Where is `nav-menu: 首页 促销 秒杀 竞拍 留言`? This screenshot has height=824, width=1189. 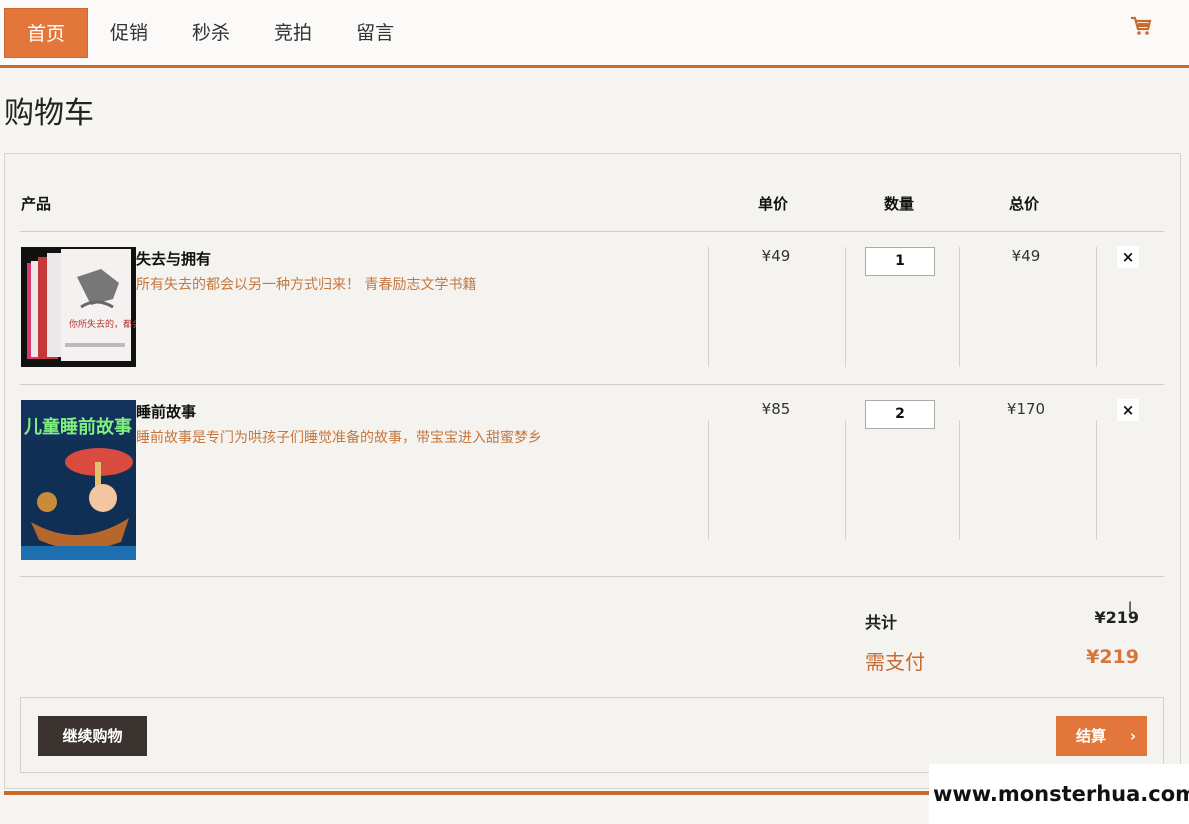
nav-menu: 首页 促销 秒杀 竞拍 留言 is located at coordinates (210, 33).